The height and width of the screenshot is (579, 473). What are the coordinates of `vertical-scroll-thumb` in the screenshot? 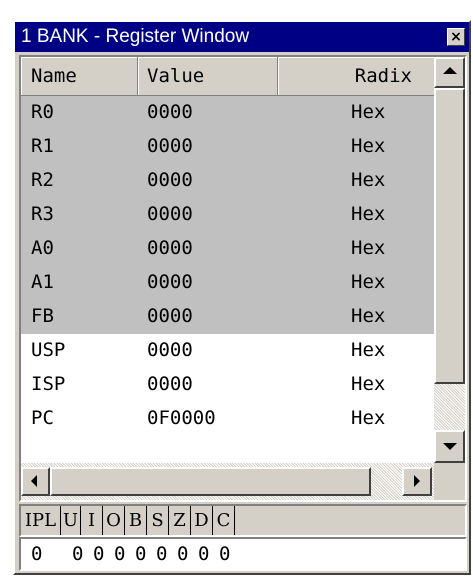 It's located at (449, 236).